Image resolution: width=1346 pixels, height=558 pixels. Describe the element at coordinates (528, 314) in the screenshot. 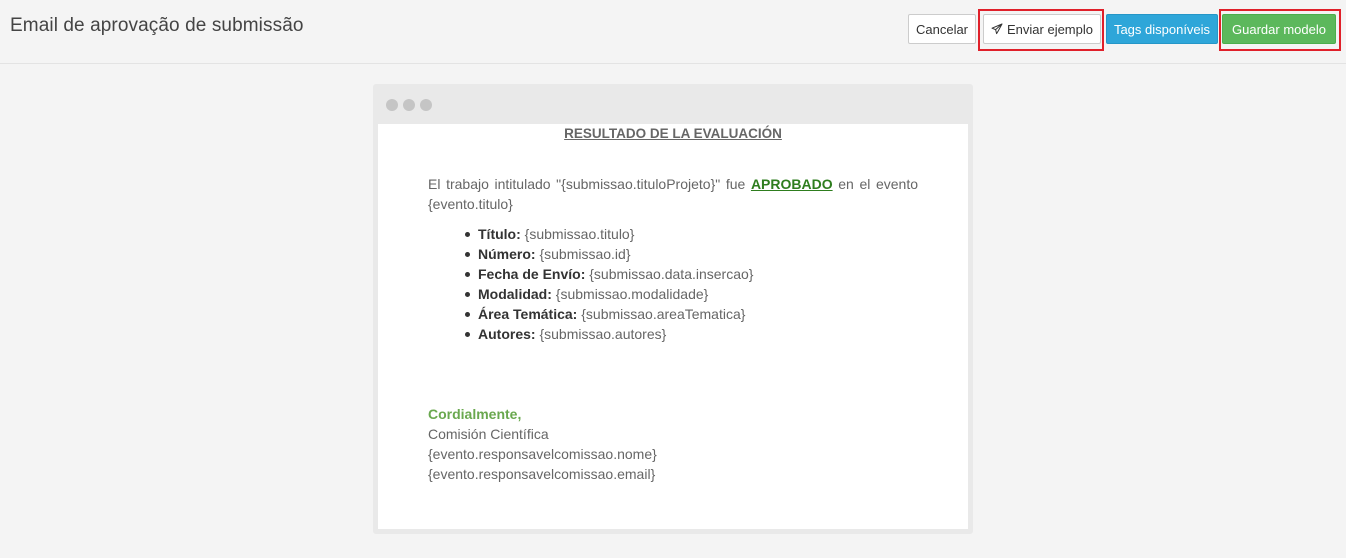

I see `detail-label: Área Temática:` at that location.